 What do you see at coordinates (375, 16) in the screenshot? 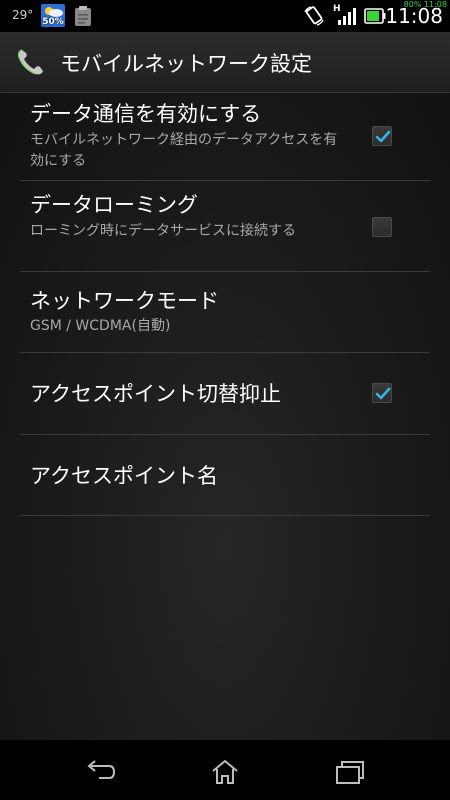
I see `battery-icon` at bounding box center [375, 16].